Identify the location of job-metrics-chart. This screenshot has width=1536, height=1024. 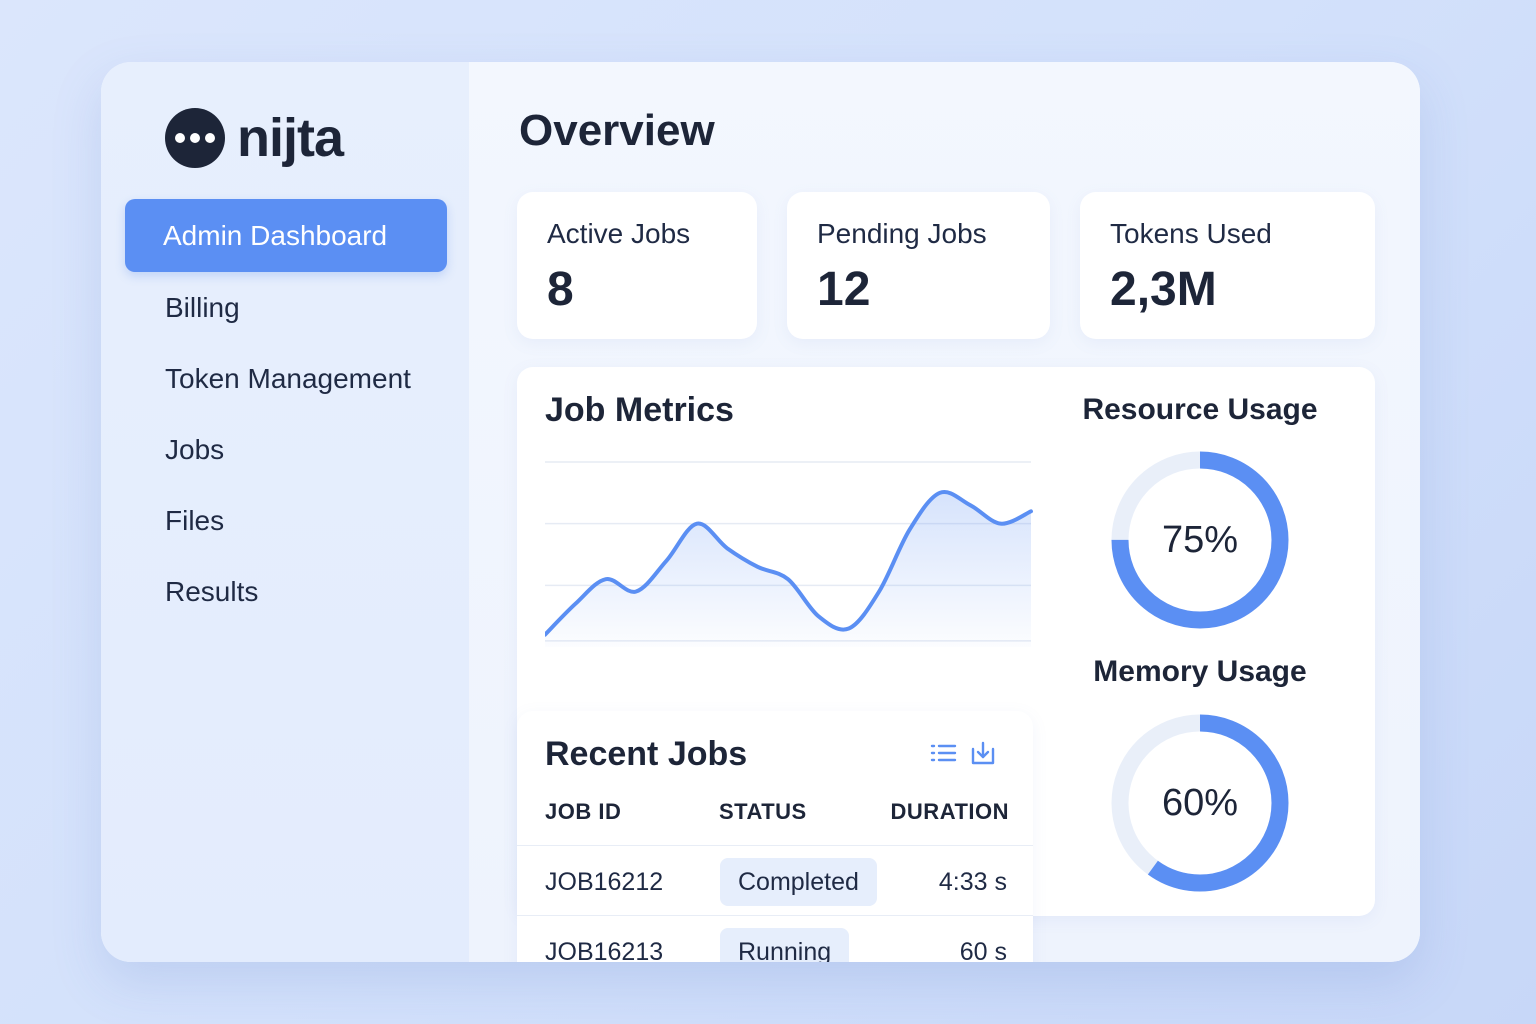
(789, 554).